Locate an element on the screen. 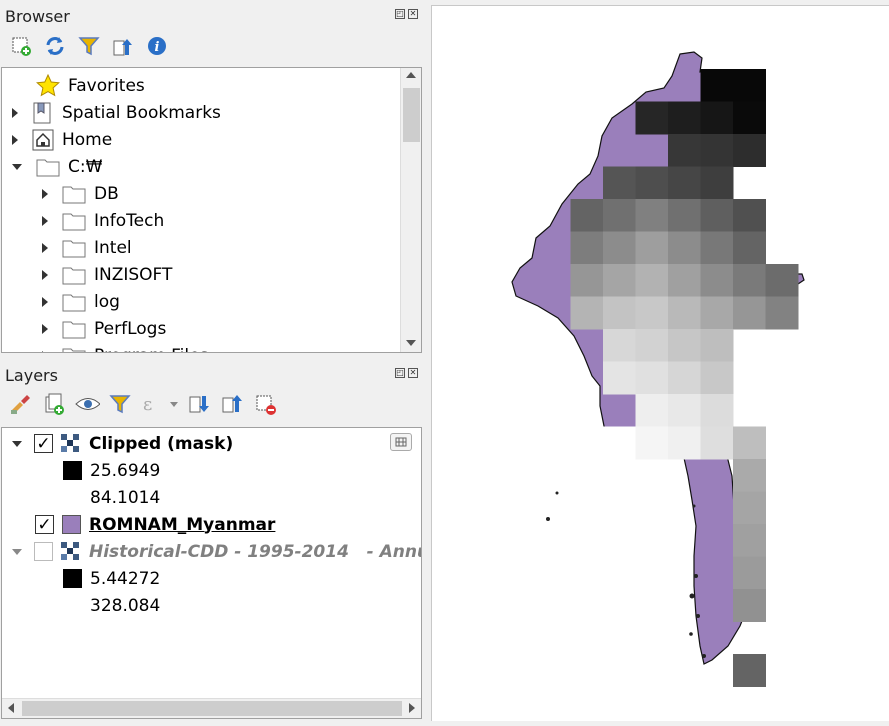 This screenshot has height=726, width=889. browser-item-label: Program Files is located at coordinates (151, 349).